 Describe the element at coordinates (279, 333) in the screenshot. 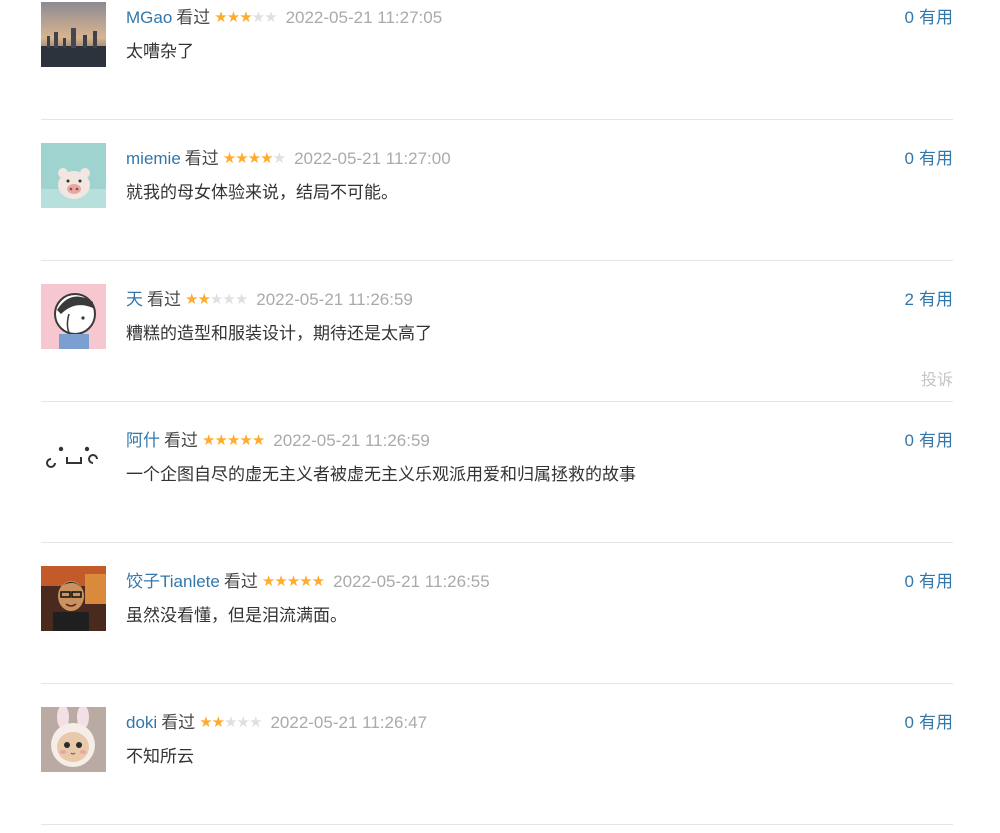

I see `comment-text: 糟糕的造型和服装设计，期待还是太高了` at that location.